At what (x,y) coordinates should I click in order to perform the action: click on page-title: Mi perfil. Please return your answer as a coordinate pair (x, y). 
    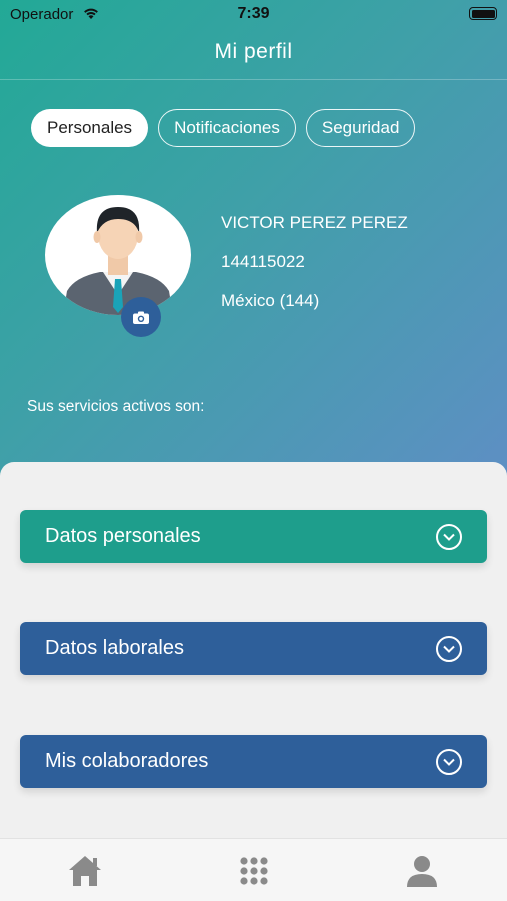
    Looking at the image, I should click on (253, 51).